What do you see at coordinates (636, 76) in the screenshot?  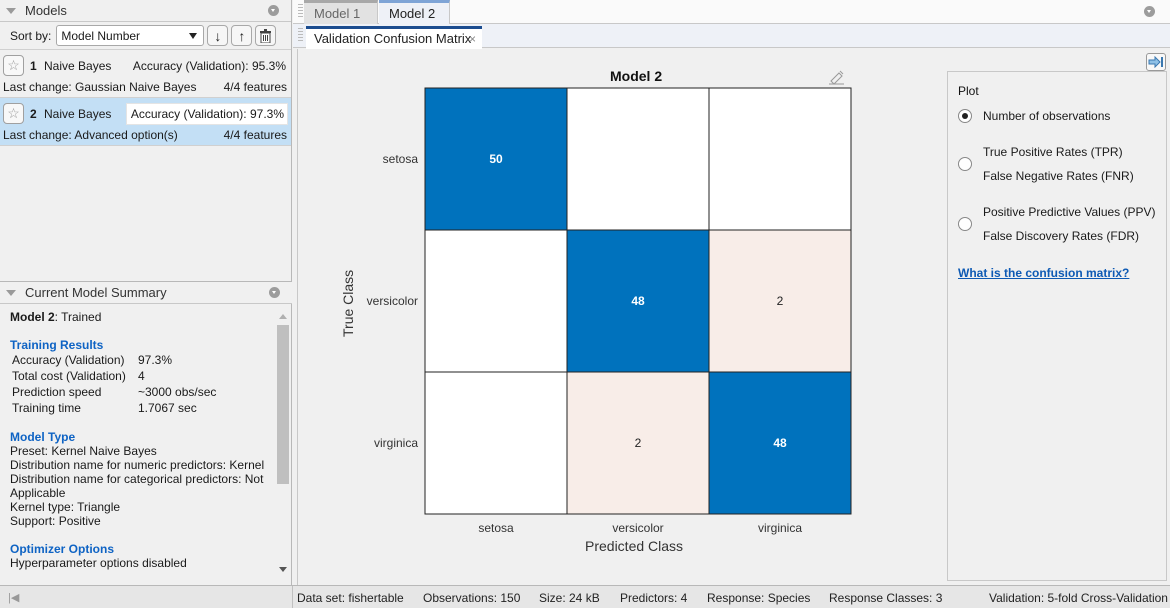 I see `chart-title: Model 2` at bounding box center [636, 76].